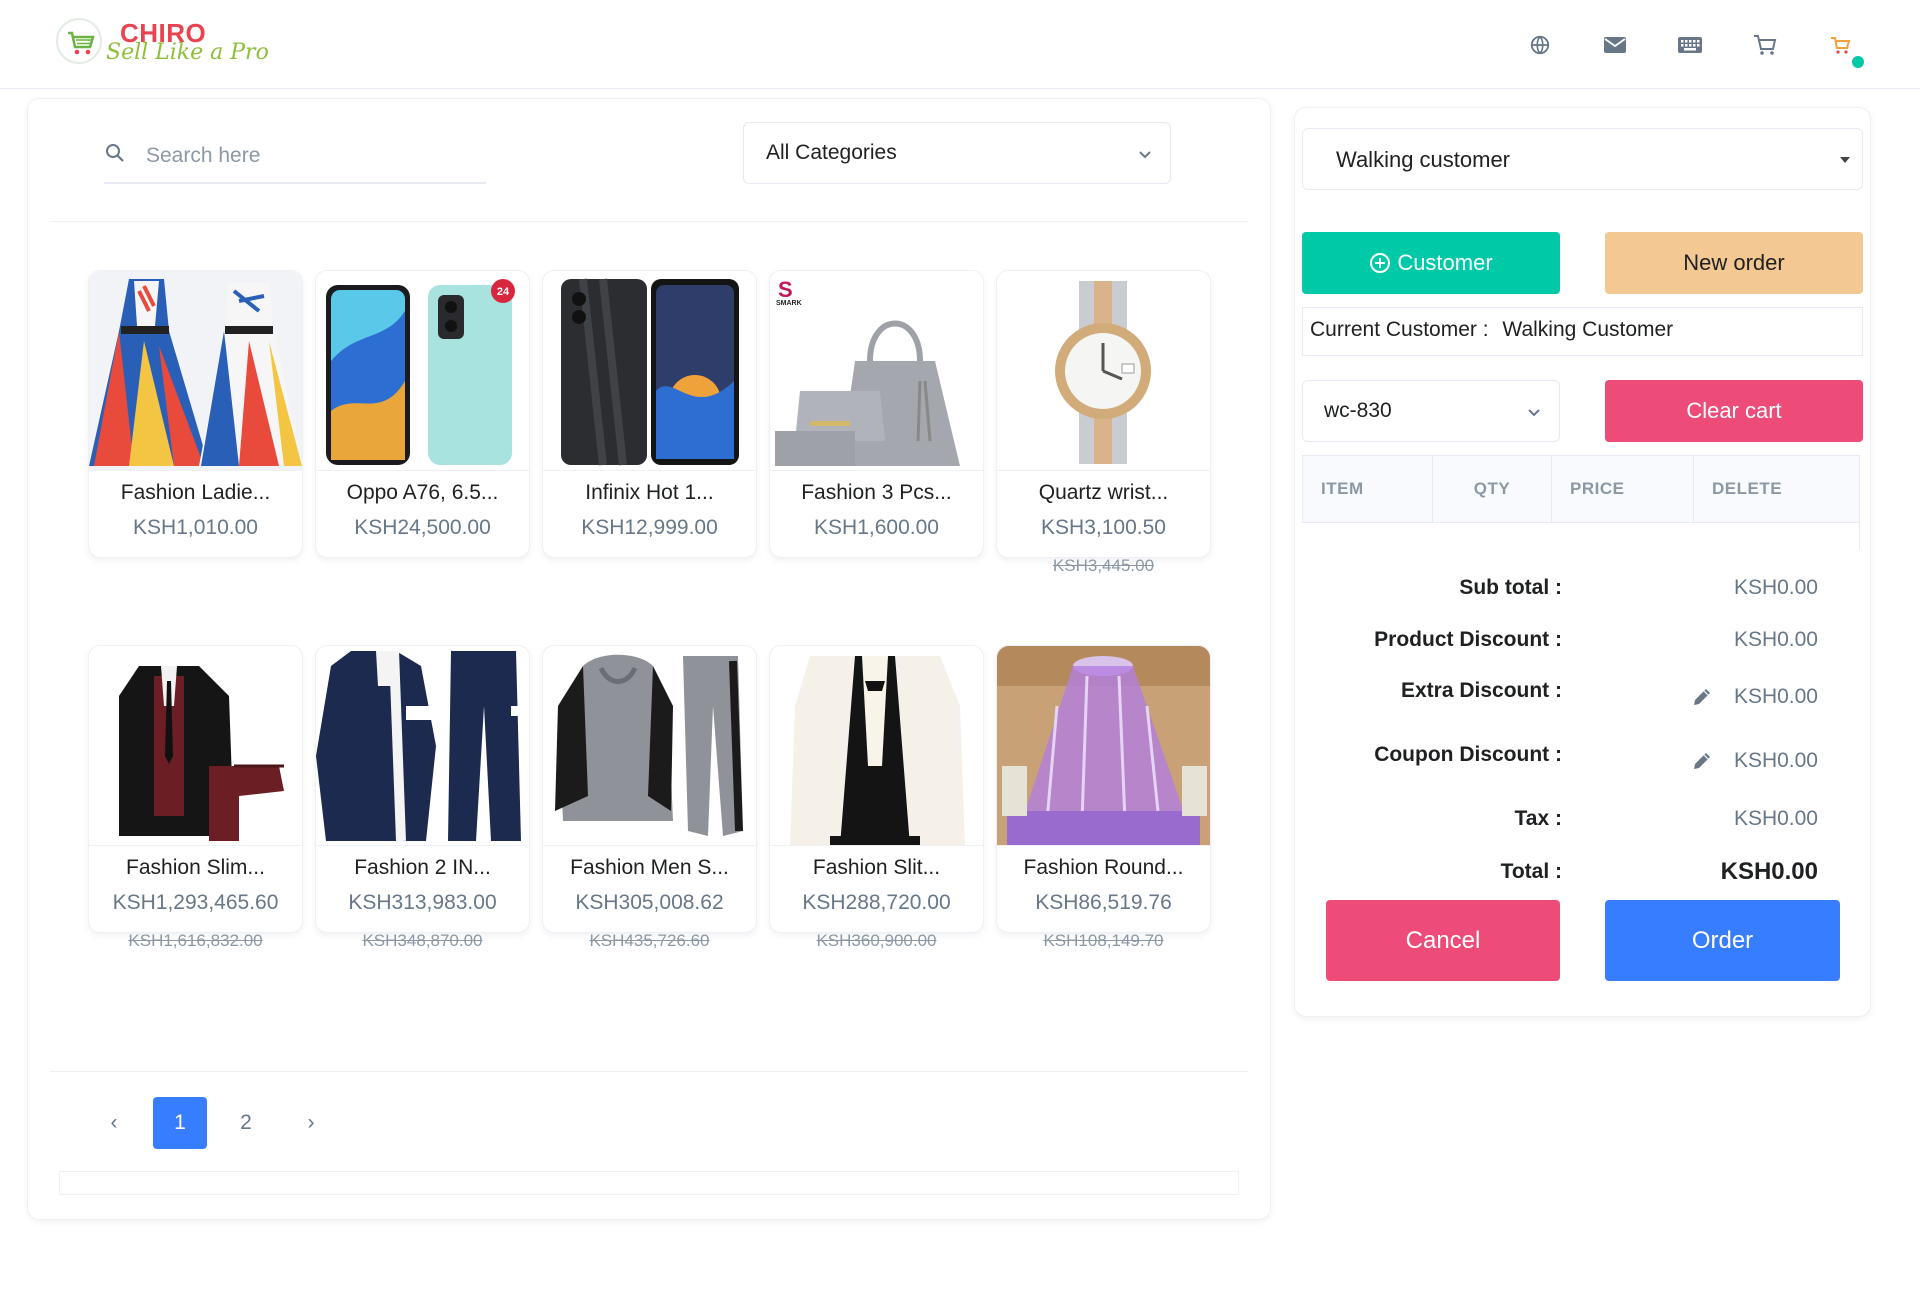 This screenshot has width=1920, height=1305. Describe the element at coordinates (1840, 45) in the screenshot. I see `profile-icon` at that location.